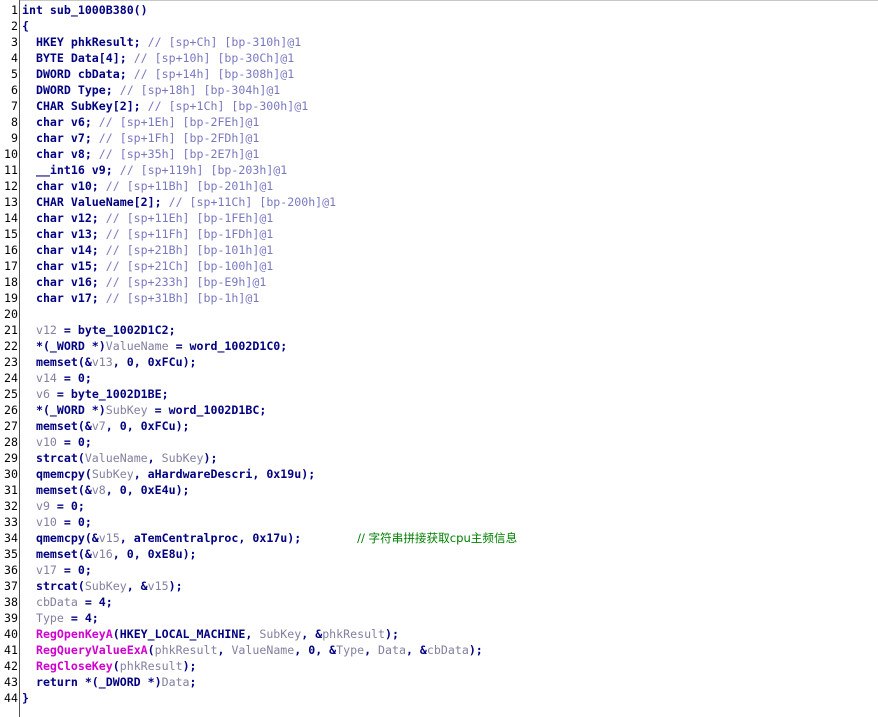 This screenshot has width=878, height=717. What do you see at coordinates (439, 170) in the screenshot?
I see `code-line: 11 __int16 v9; // [sp+119h] [bp-203h]@1` at bounding box center [439, 170].